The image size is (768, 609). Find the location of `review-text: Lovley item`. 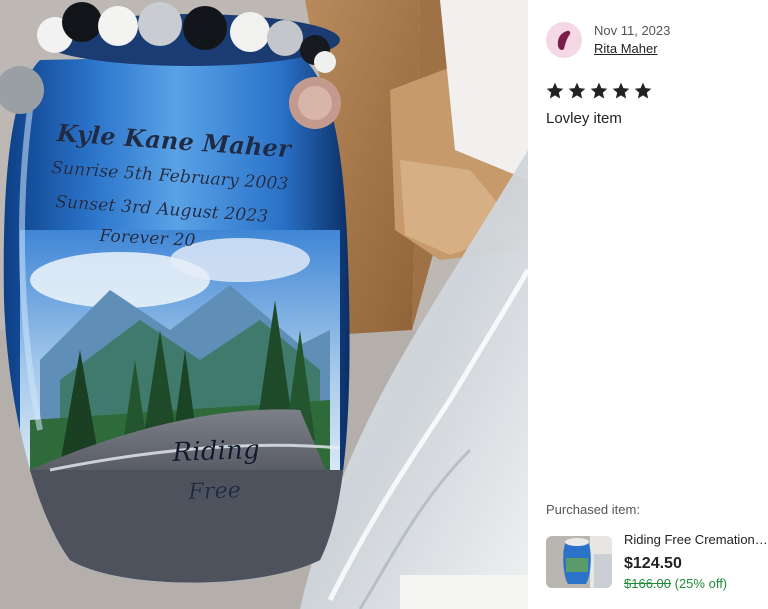

review-text: Lovley item is located at coordinates (584, 118).